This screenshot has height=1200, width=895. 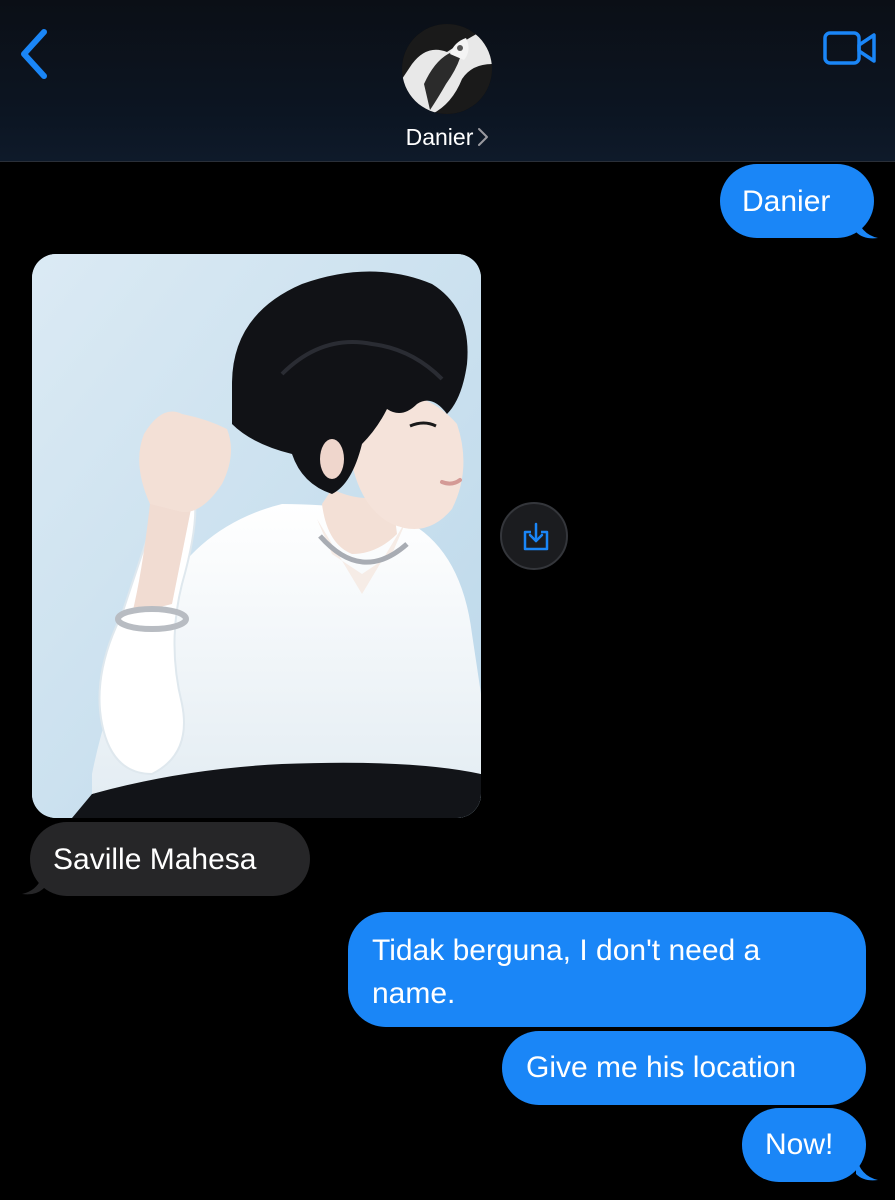 What do you see at coordinates (566, 972) in the screenshot?
I see `message-text: Tidak berguna, I don't need a name.` at bounding box center [566, 972].